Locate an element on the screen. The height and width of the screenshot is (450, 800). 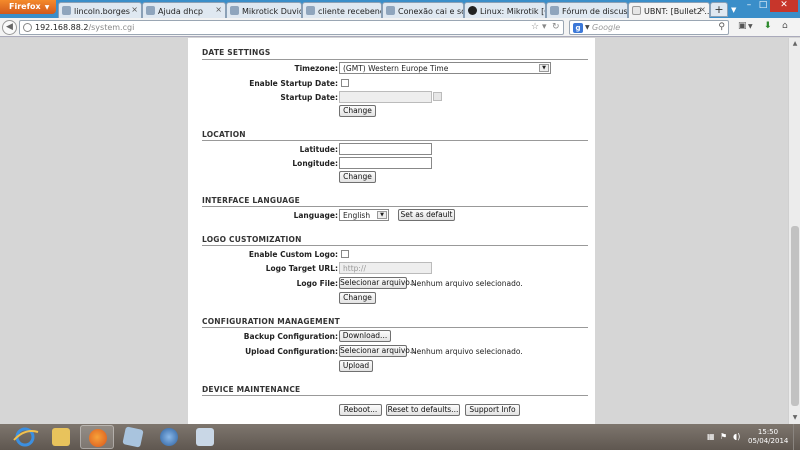
paint-icon is located at coordinates (205, 437).